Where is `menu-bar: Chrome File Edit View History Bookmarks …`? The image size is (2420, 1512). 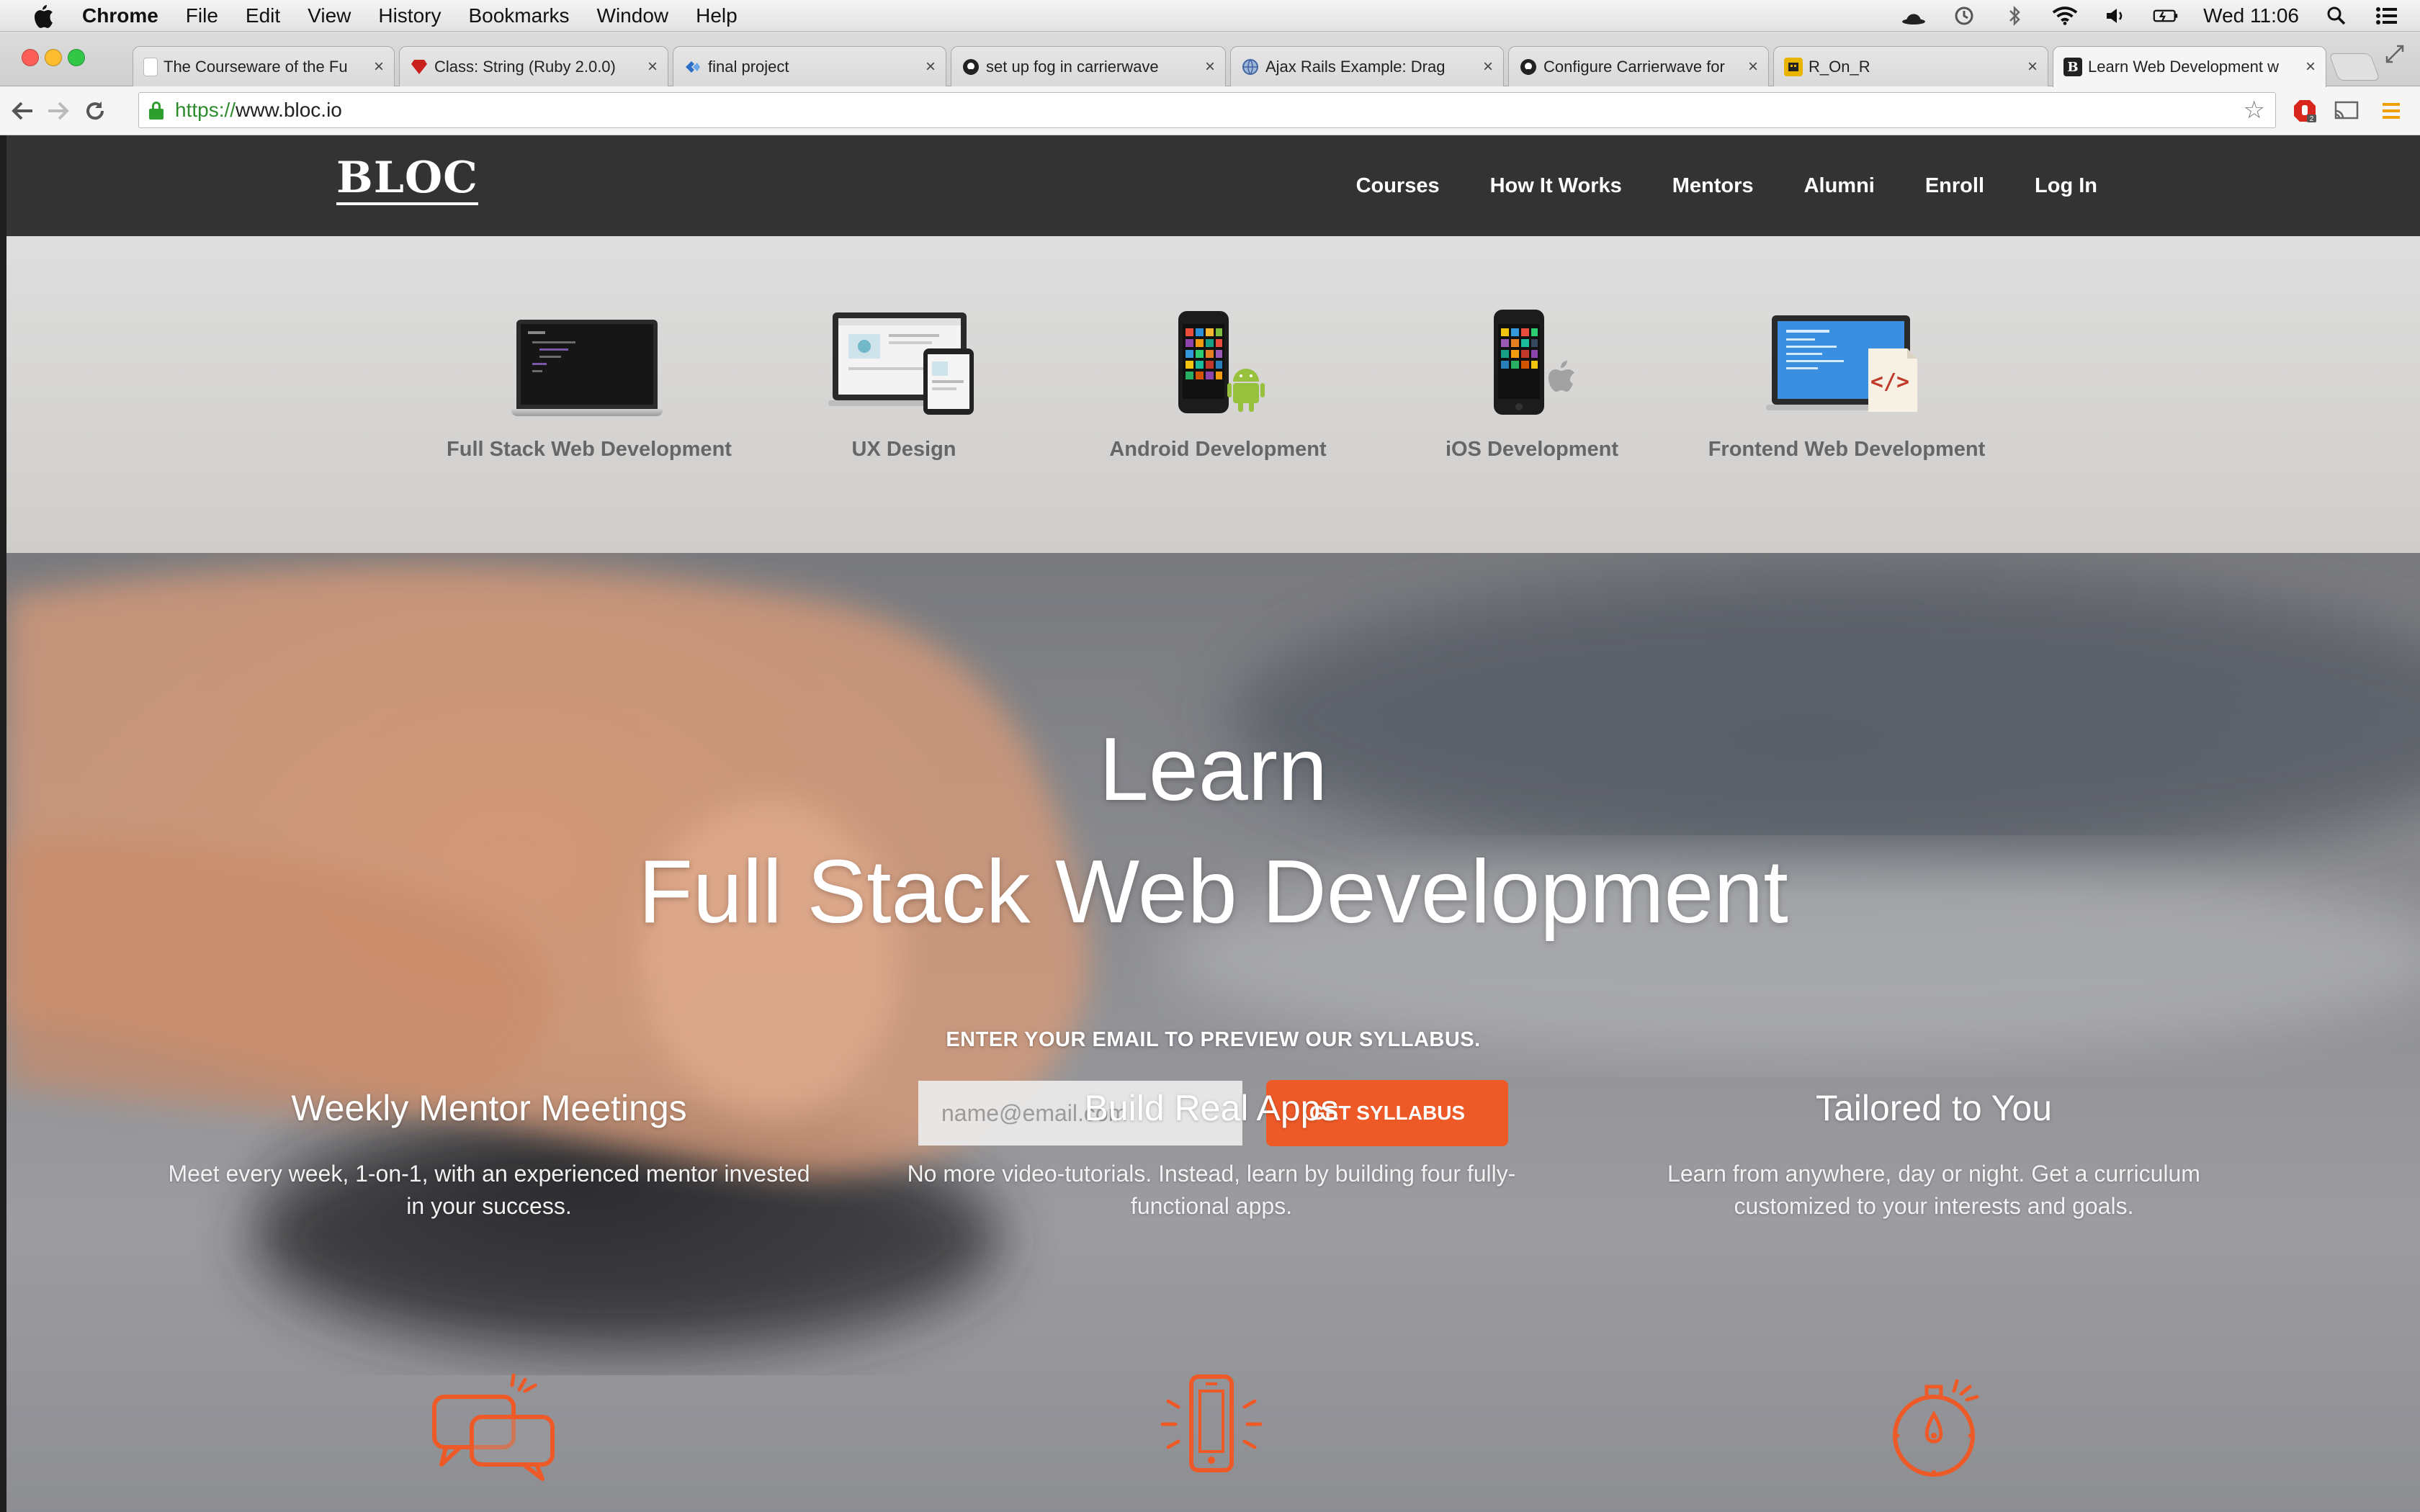
menu-bar: Chrome File Edit View History Bookmarks … is located at coordinates (1210, 16).